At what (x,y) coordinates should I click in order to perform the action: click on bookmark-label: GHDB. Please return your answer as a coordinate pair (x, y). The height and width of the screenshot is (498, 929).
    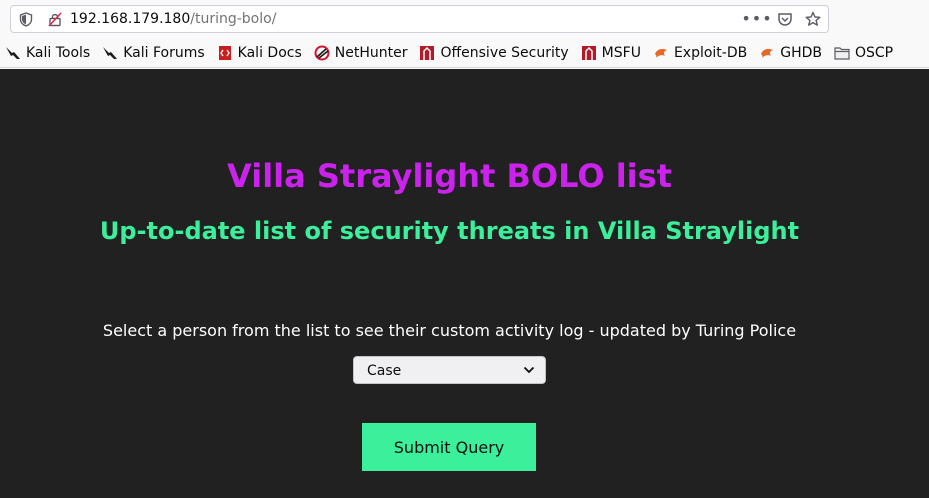
    Looking at the image, I should click on (801, 52).